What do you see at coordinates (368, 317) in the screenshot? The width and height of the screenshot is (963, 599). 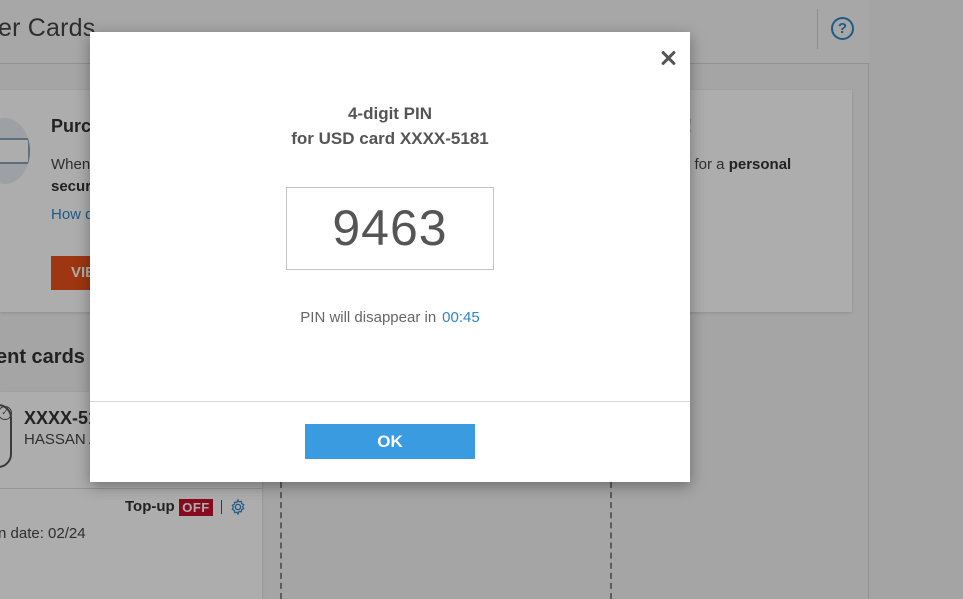 I see `pin-timer-label: PIN will disappear in` at bounding box center [368, 317].